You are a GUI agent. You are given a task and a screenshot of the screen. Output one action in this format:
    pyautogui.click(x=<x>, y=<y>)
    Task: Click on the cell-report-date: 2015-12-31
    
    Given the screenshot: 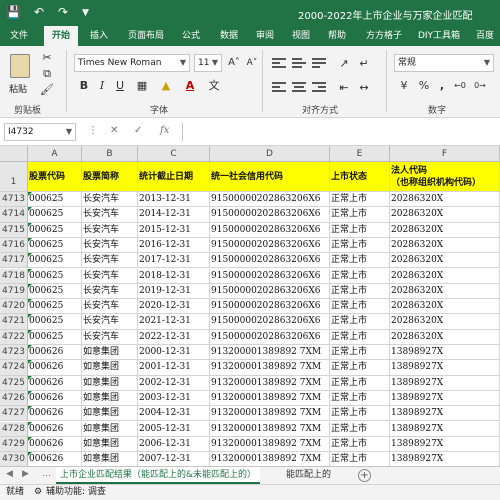 What is the action you would take?
    pyautogui.click(x=174, y=230)
    